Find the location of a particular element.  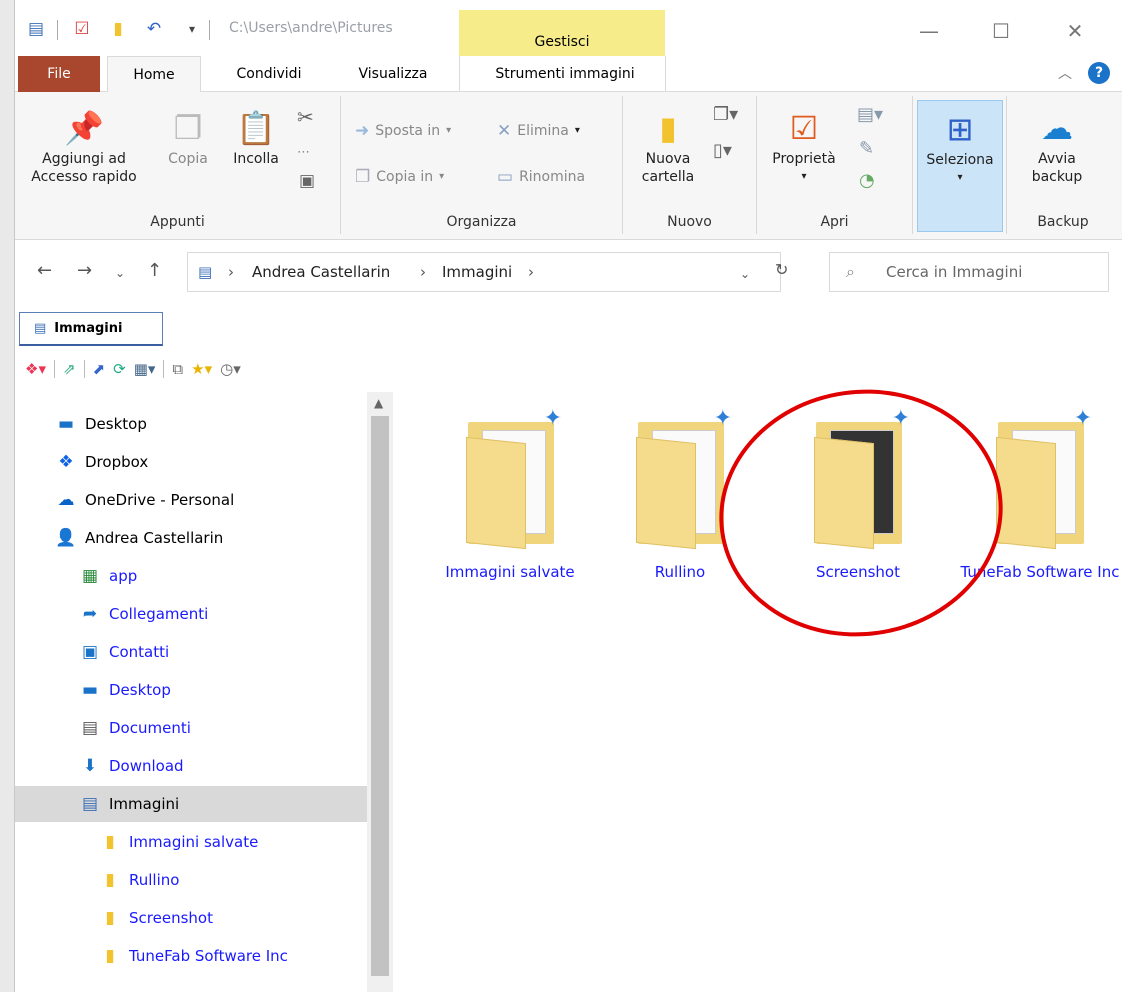

pin-tool-icon: ⬈ is located at coordinates (99, 369).